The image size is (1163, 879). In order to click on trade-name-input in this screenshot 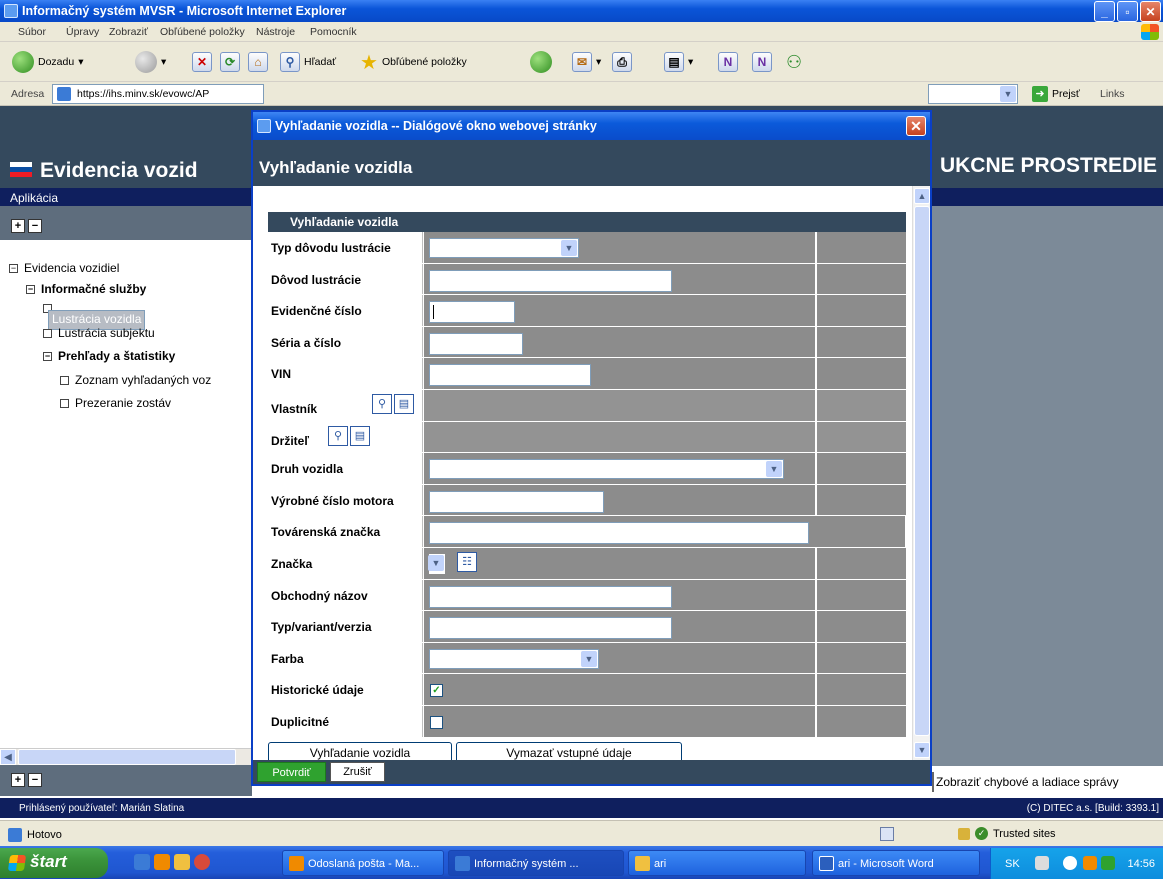, I will do `click(550, 596)`.